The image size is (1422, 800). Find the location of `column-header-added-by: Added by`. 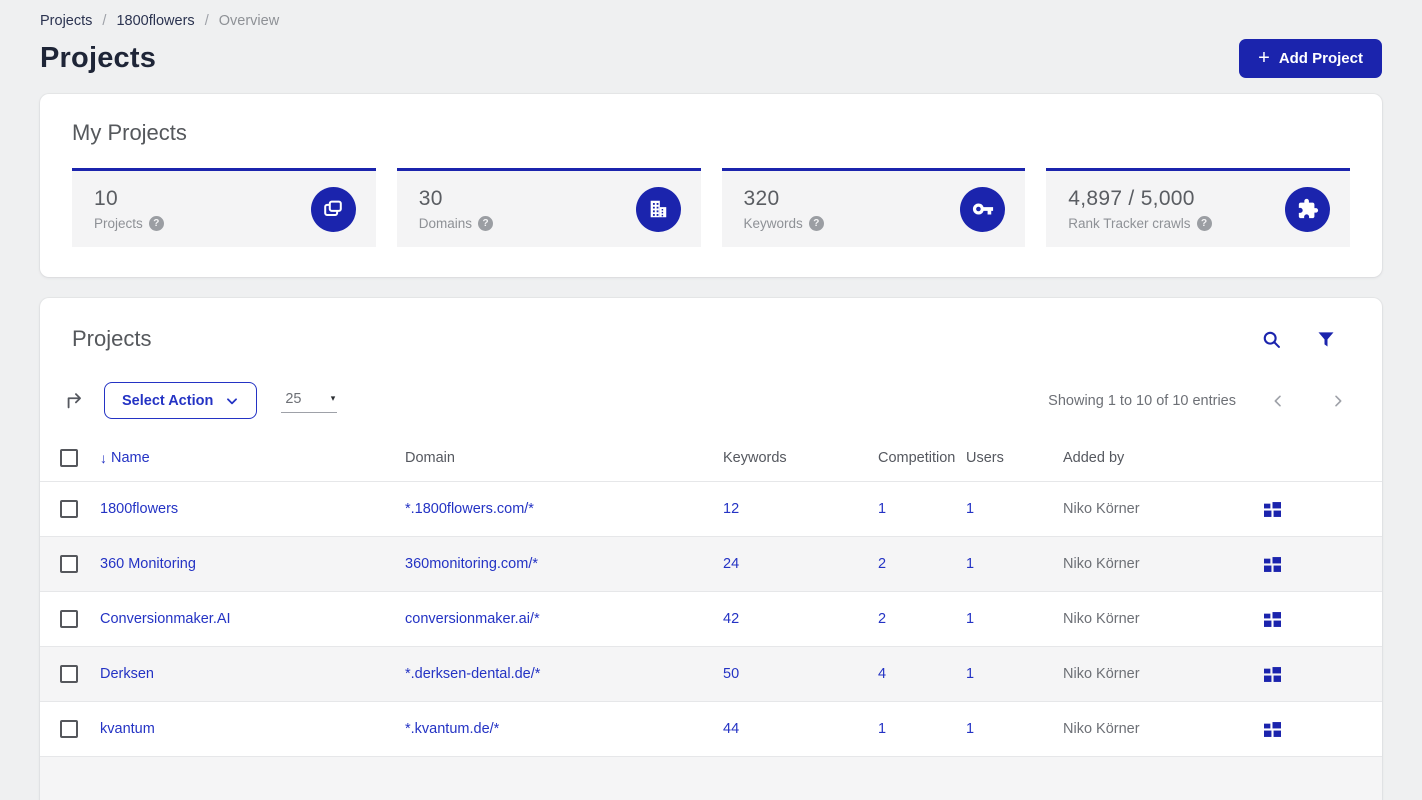

column-header-added-by: Added by is located at coordinates (1162, 458).